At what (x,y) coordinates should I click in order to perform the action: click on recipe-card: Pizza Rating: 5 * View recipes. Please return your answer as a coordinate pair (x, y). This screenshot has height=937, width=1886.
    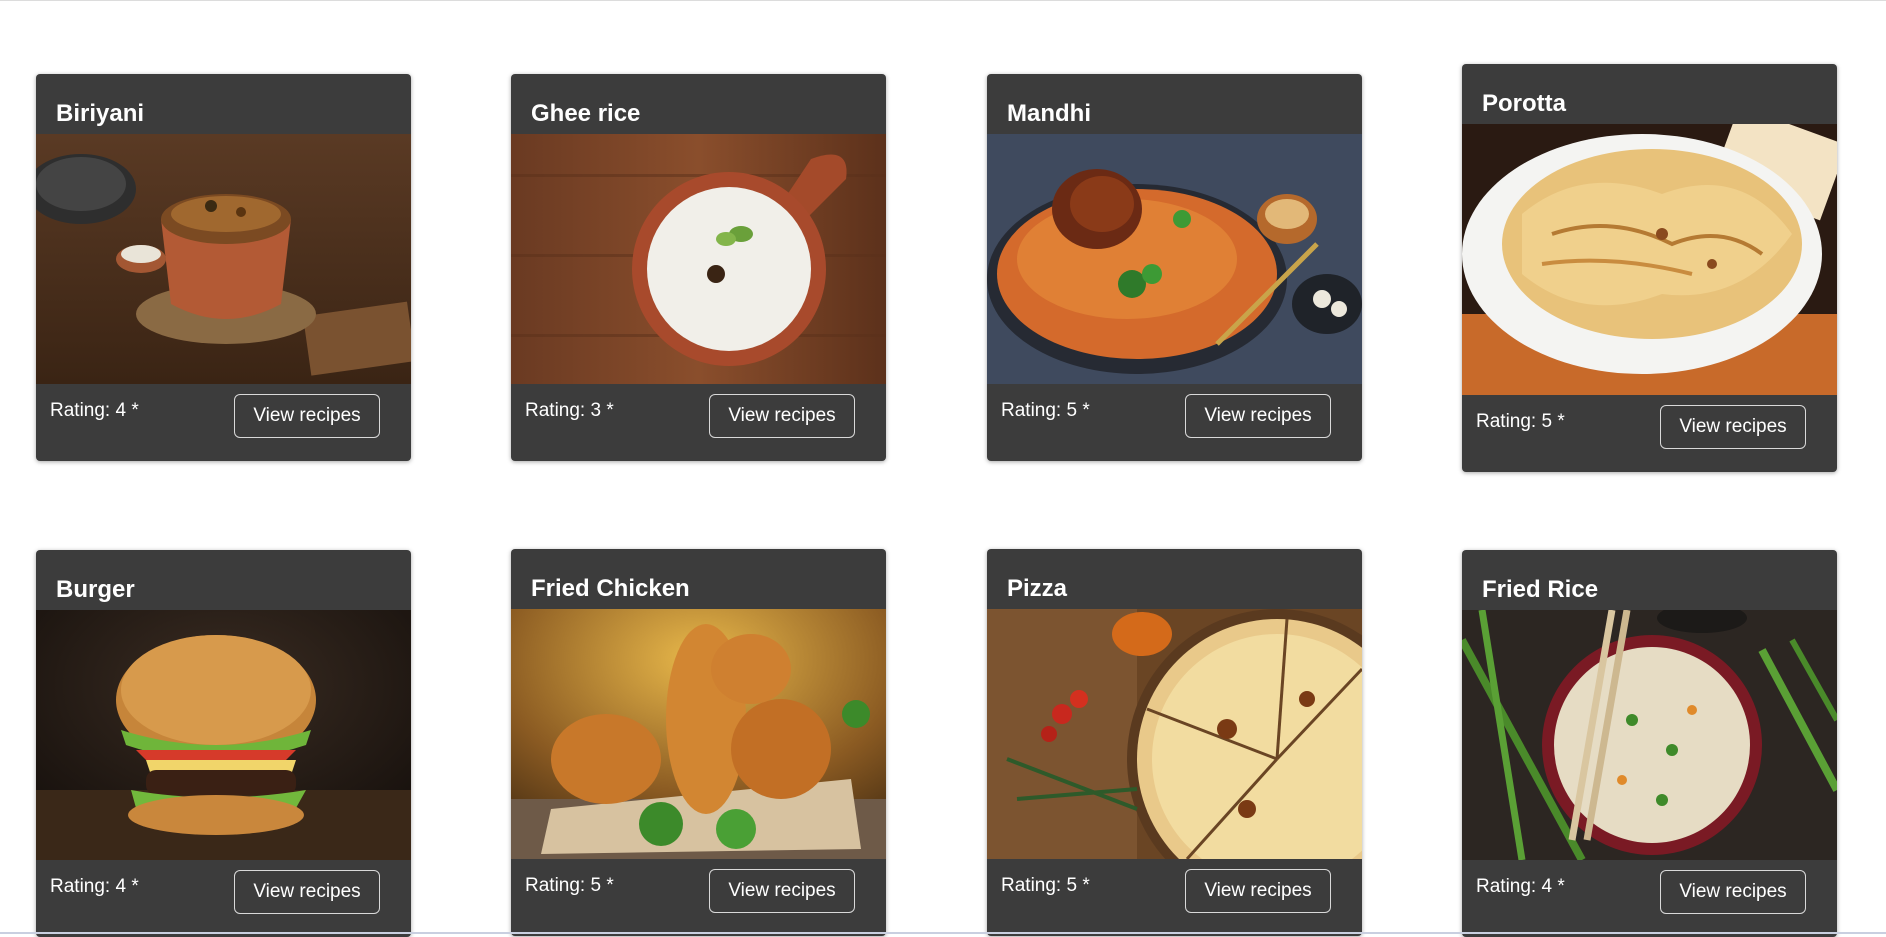
    Looking at the image, I should click on (1174, 742).